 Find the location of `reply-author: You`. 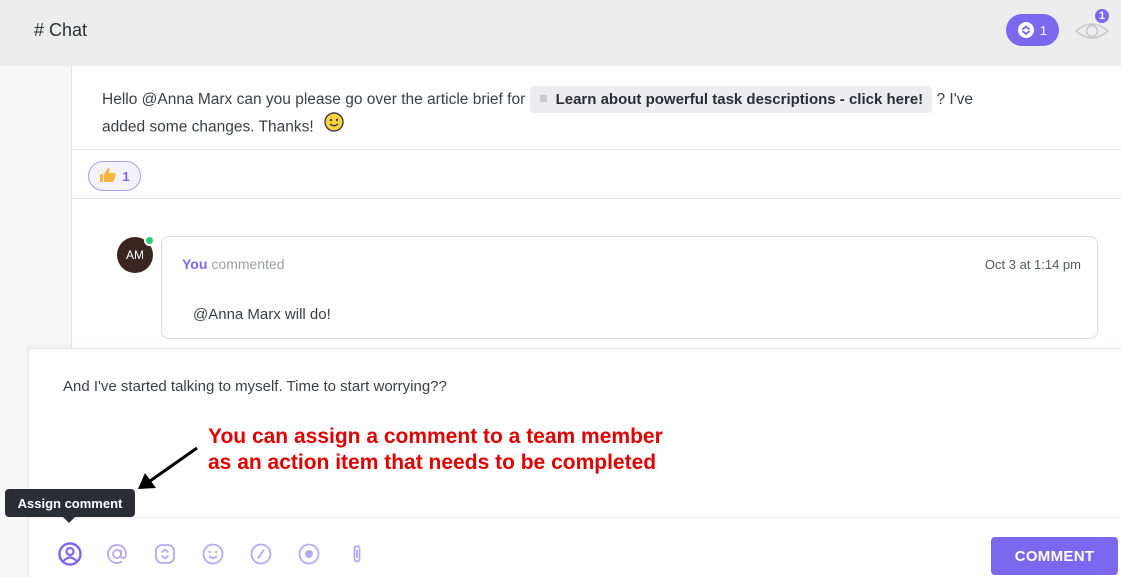

reply-author: You is located at coordinates (194, 264).